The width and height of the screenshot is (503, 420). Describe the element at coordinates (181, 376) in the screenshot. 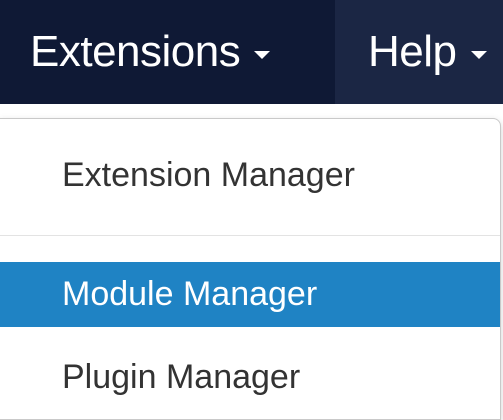

I see `menu-item-label: Plugin Manager` at that location.